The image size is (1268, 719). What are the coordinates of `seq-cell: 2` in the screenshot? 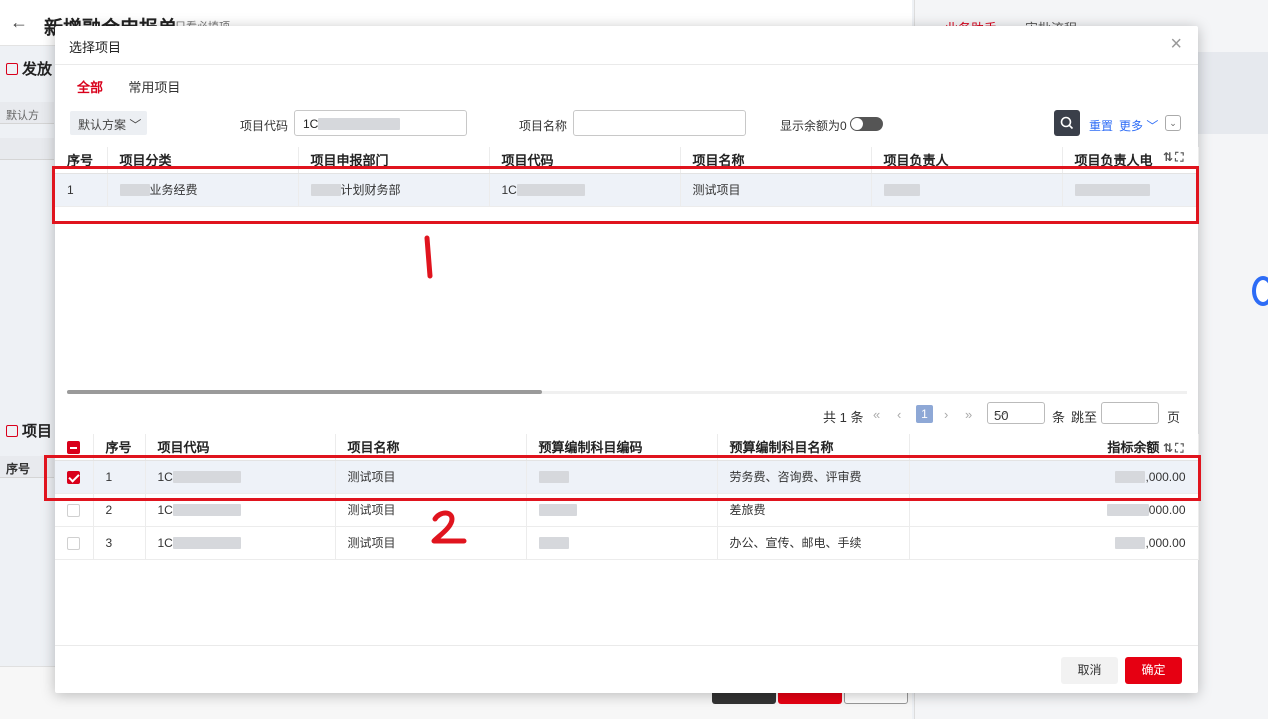 It's located at (119, 510).